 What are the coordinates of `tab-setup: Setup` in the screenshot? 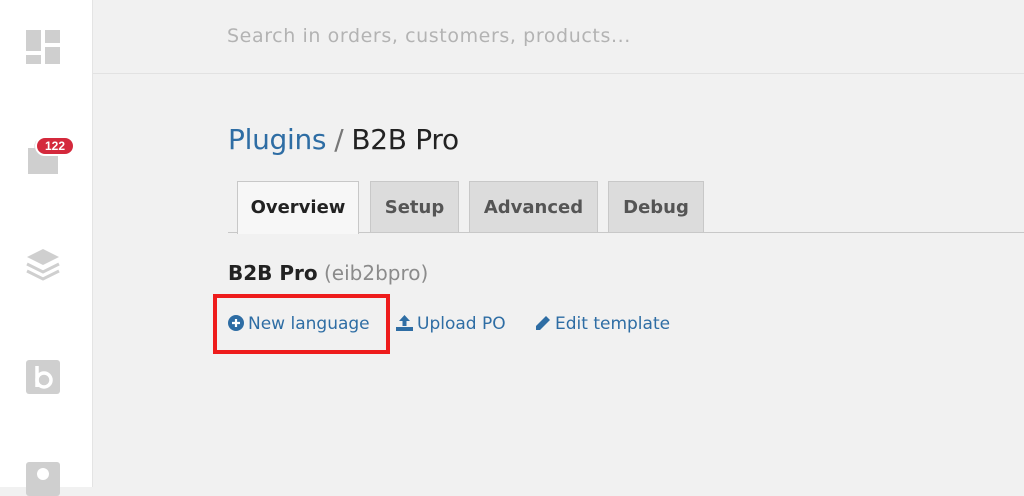 It's located at (414, 206).